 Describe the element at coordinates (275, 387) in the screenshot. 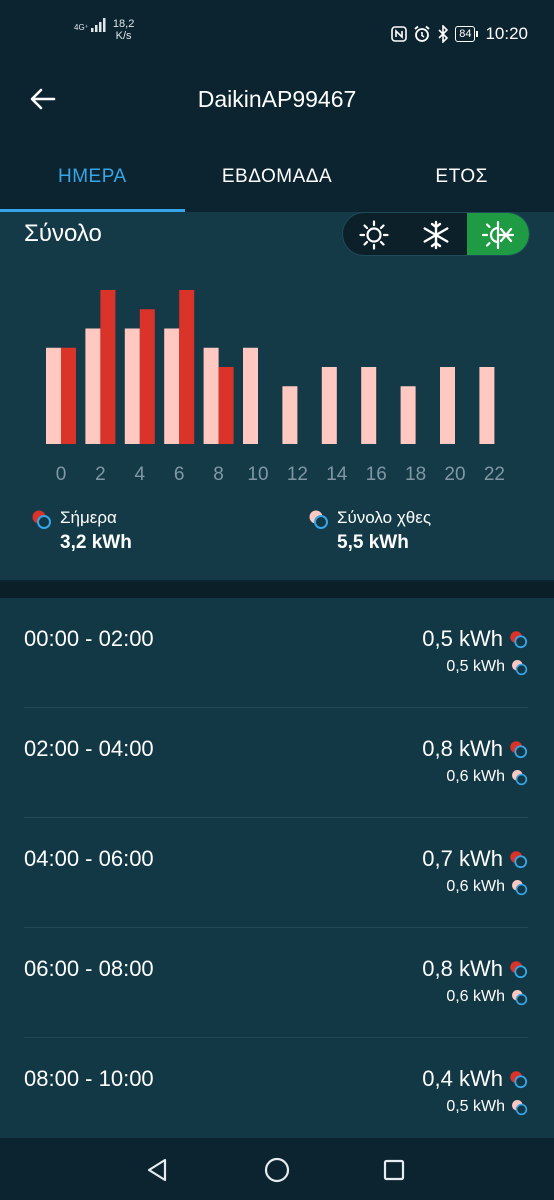

I see `consumption-chart: 0 2 4 6 8 10 12 14 16 18 20 22` at that location.